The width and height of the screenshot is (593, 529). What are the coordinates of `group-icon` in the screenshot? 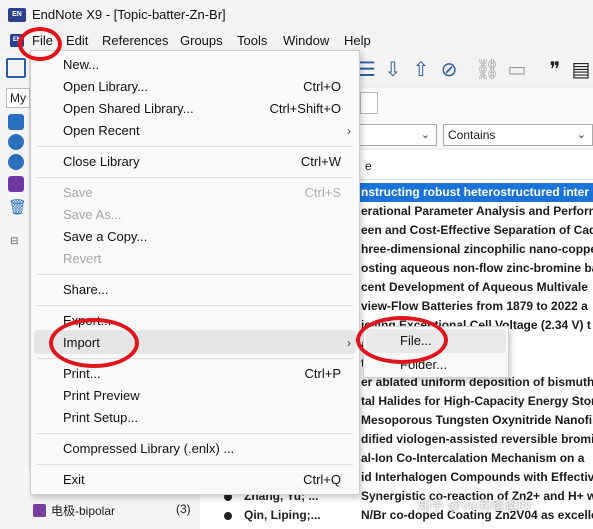 It's located at (16, 184).